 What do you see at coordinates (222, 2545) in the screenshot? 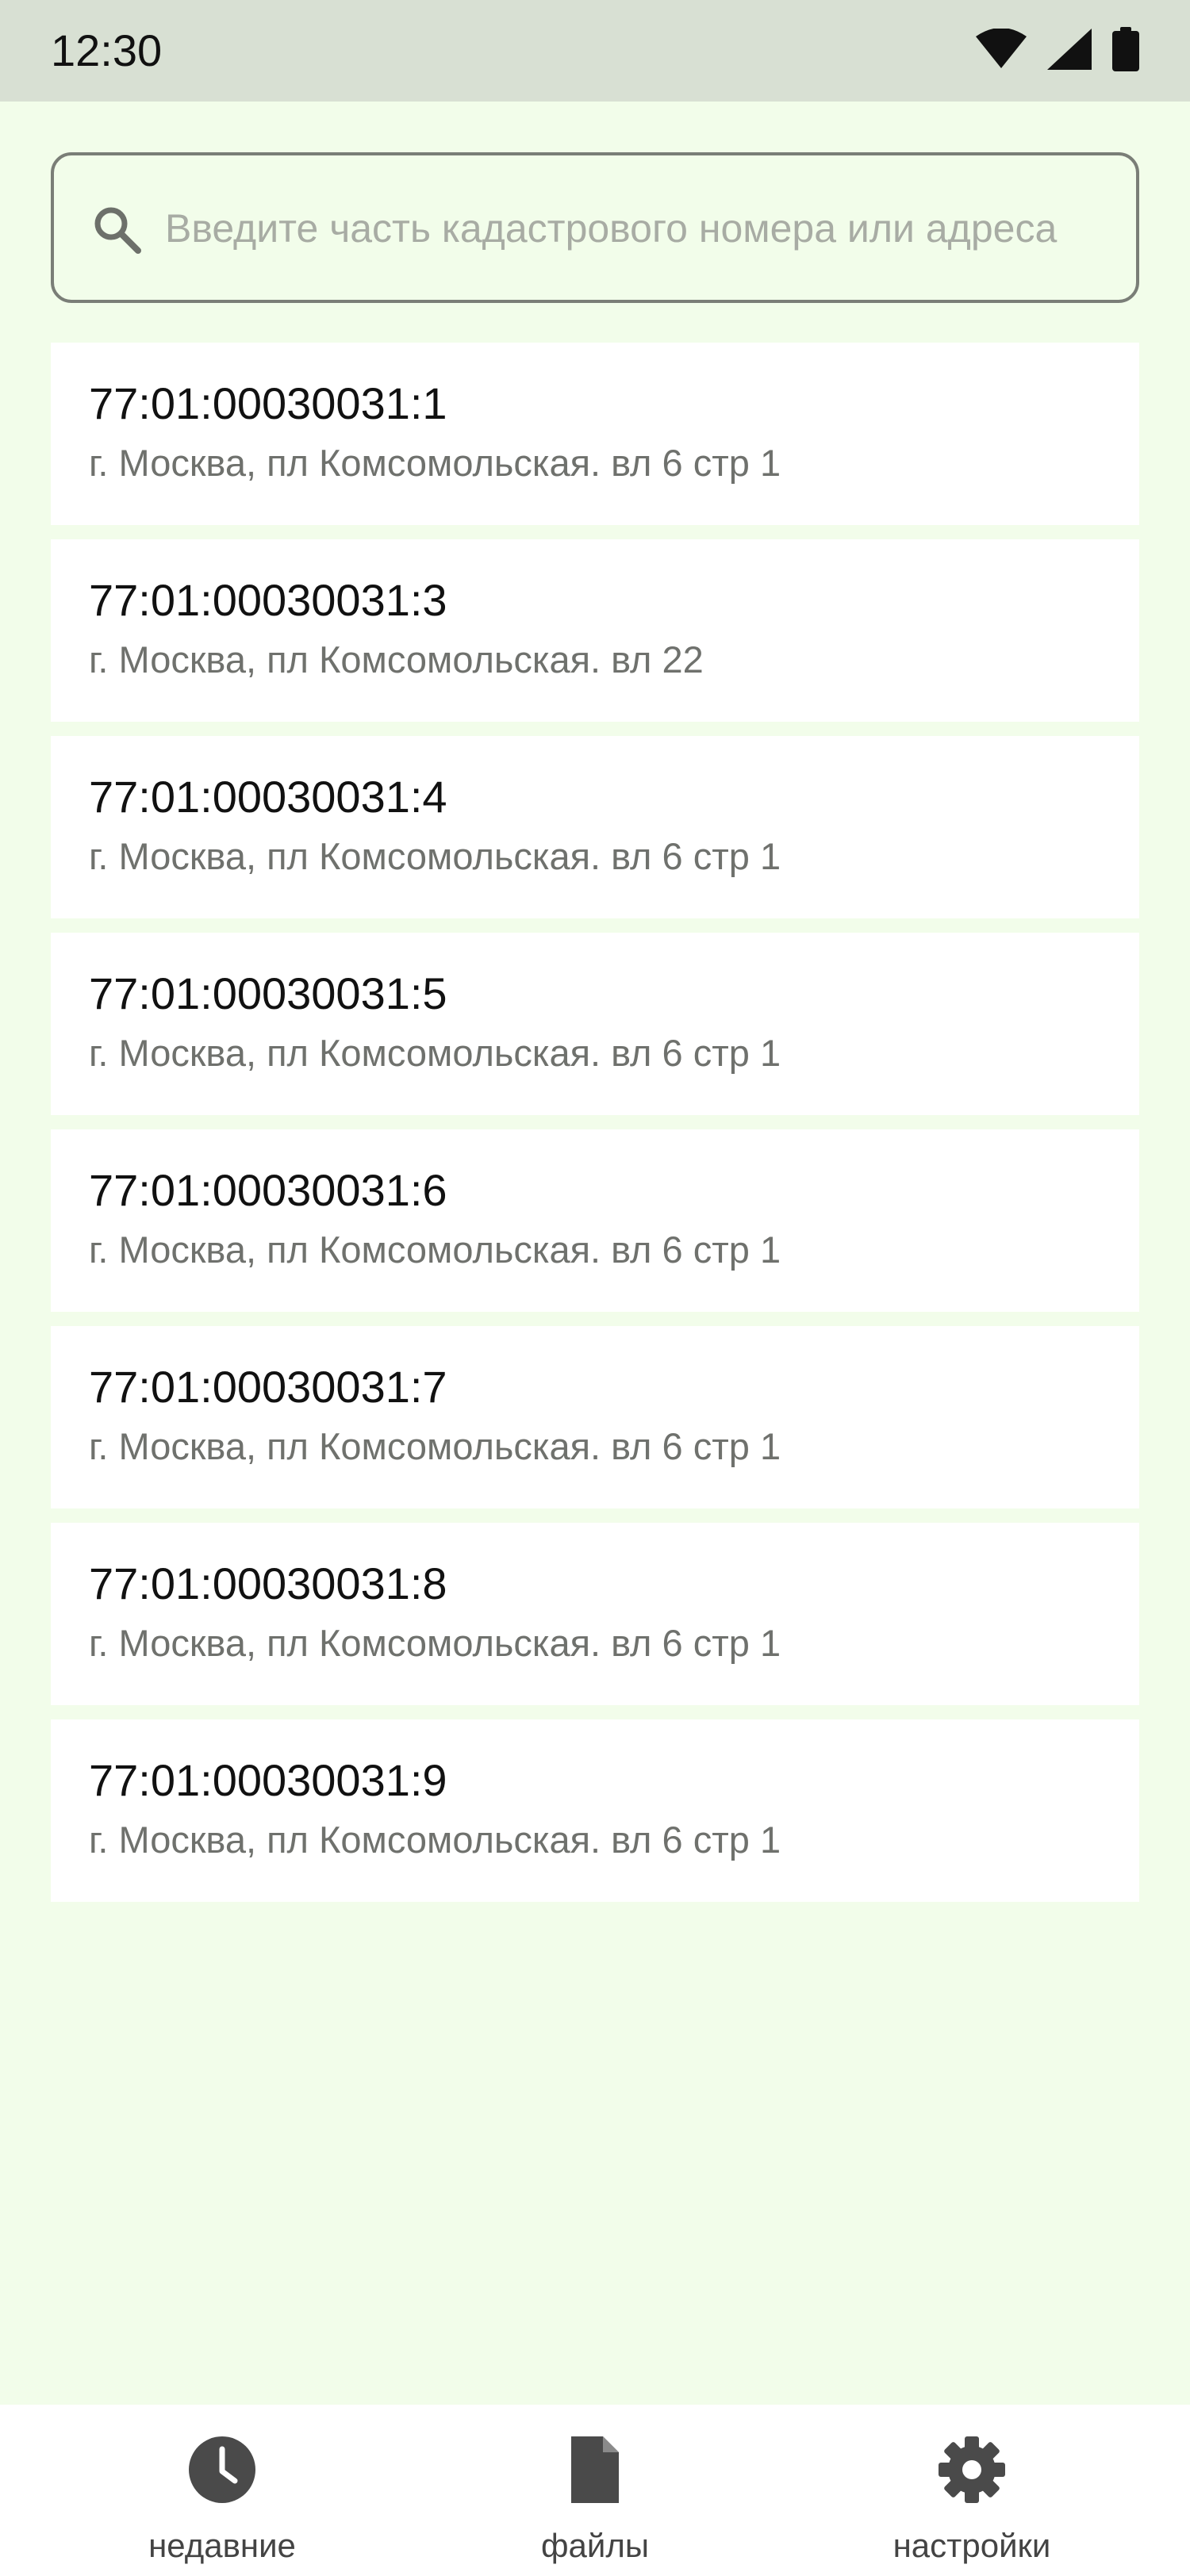
I see `nav-label-recent: недавние` at bounding box center [222, 2545].